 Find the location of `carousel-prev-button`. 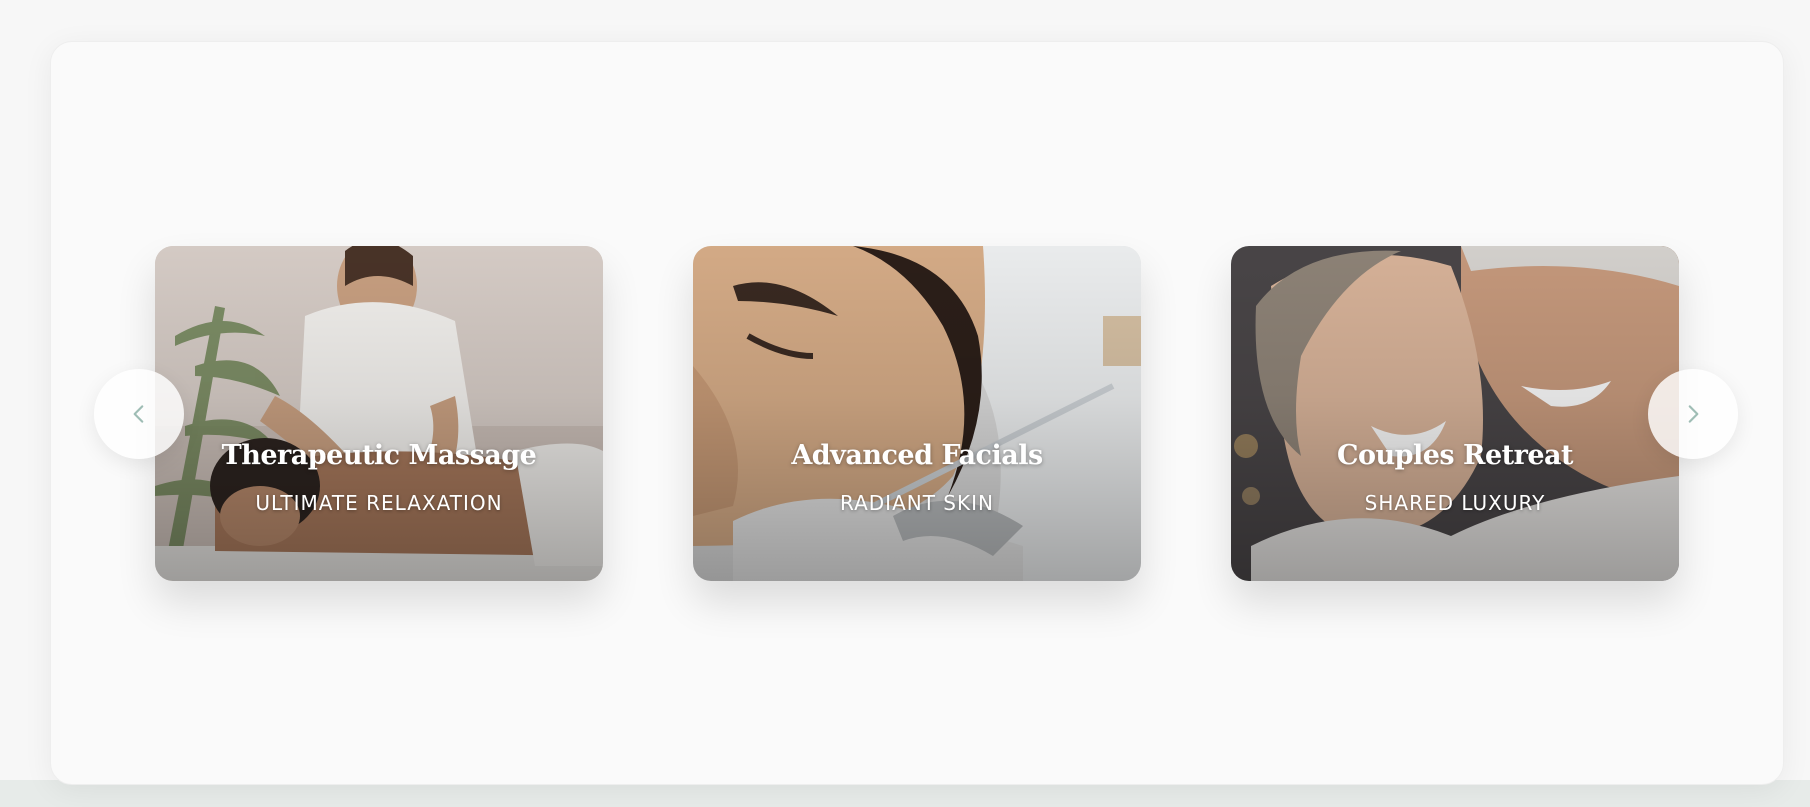

carousel-prev-button is located at coordinates (139, 414).